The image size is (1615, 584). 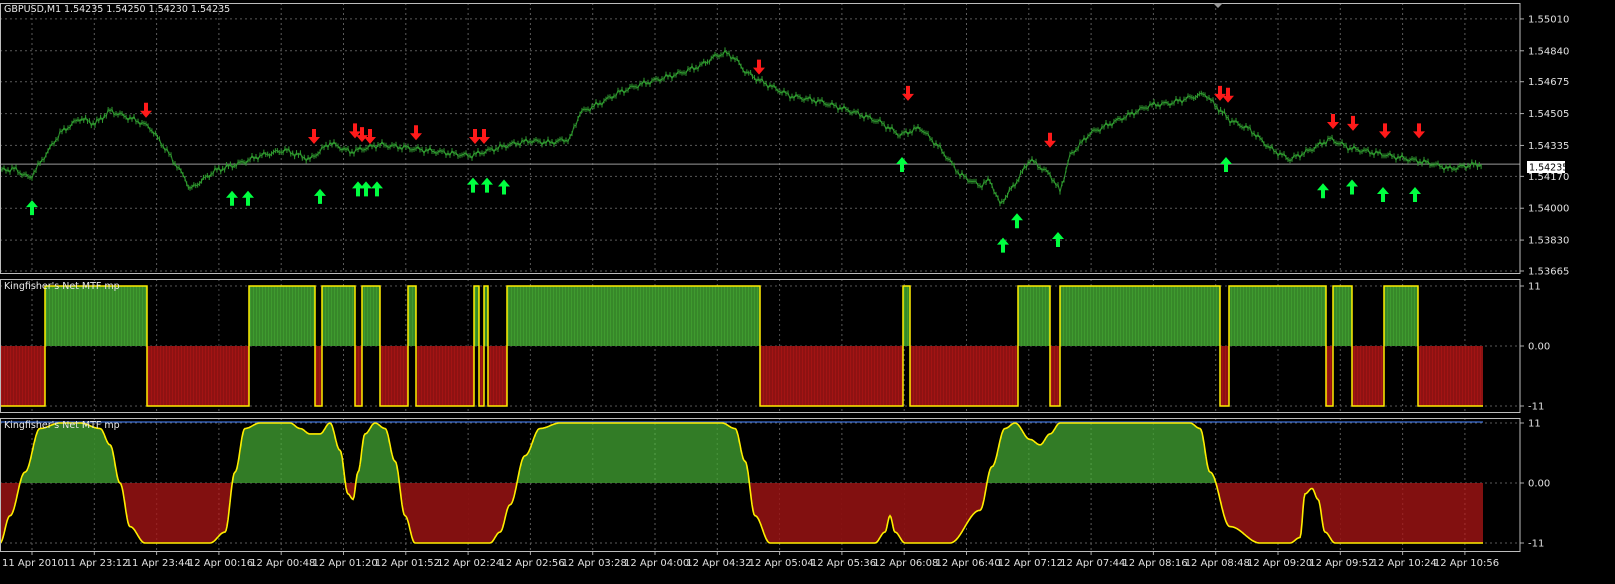 What do you see at coordinates (1548, 272) in the screenshot?
I see `y-tick-label: 1.53665` at bounding box center [1548, 272].